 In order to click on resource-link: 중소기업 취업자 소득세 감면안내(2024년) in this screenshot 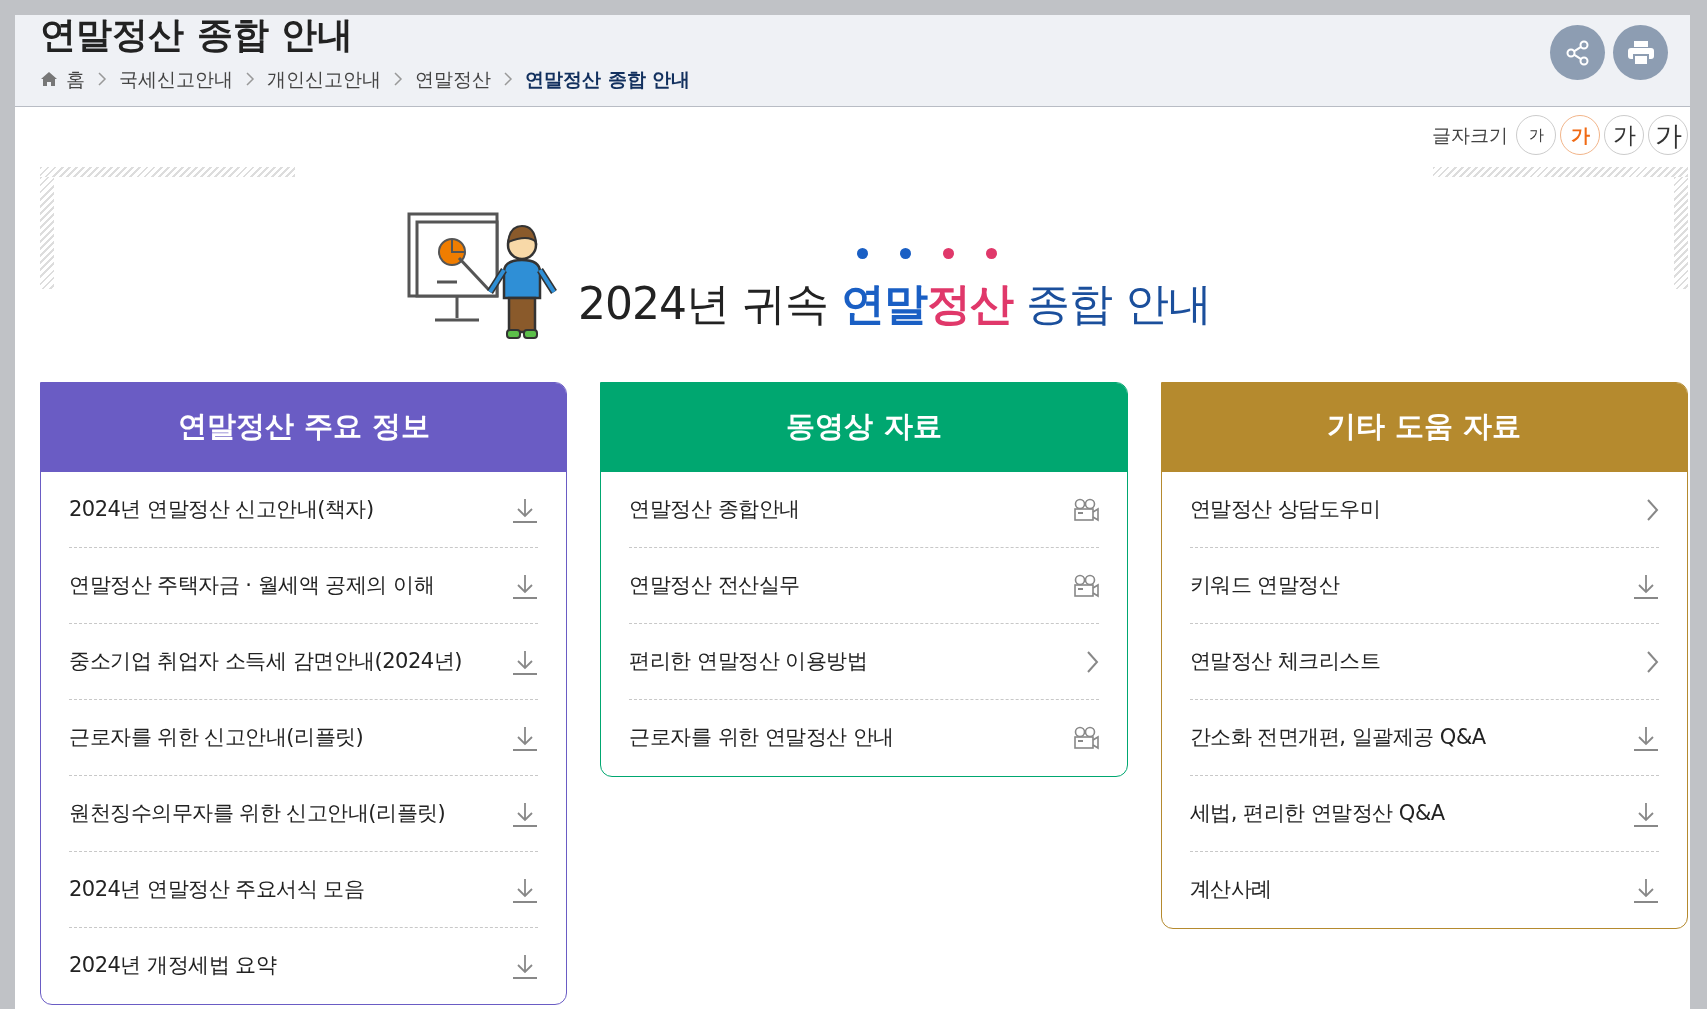, I will do `click(304, 662)`.